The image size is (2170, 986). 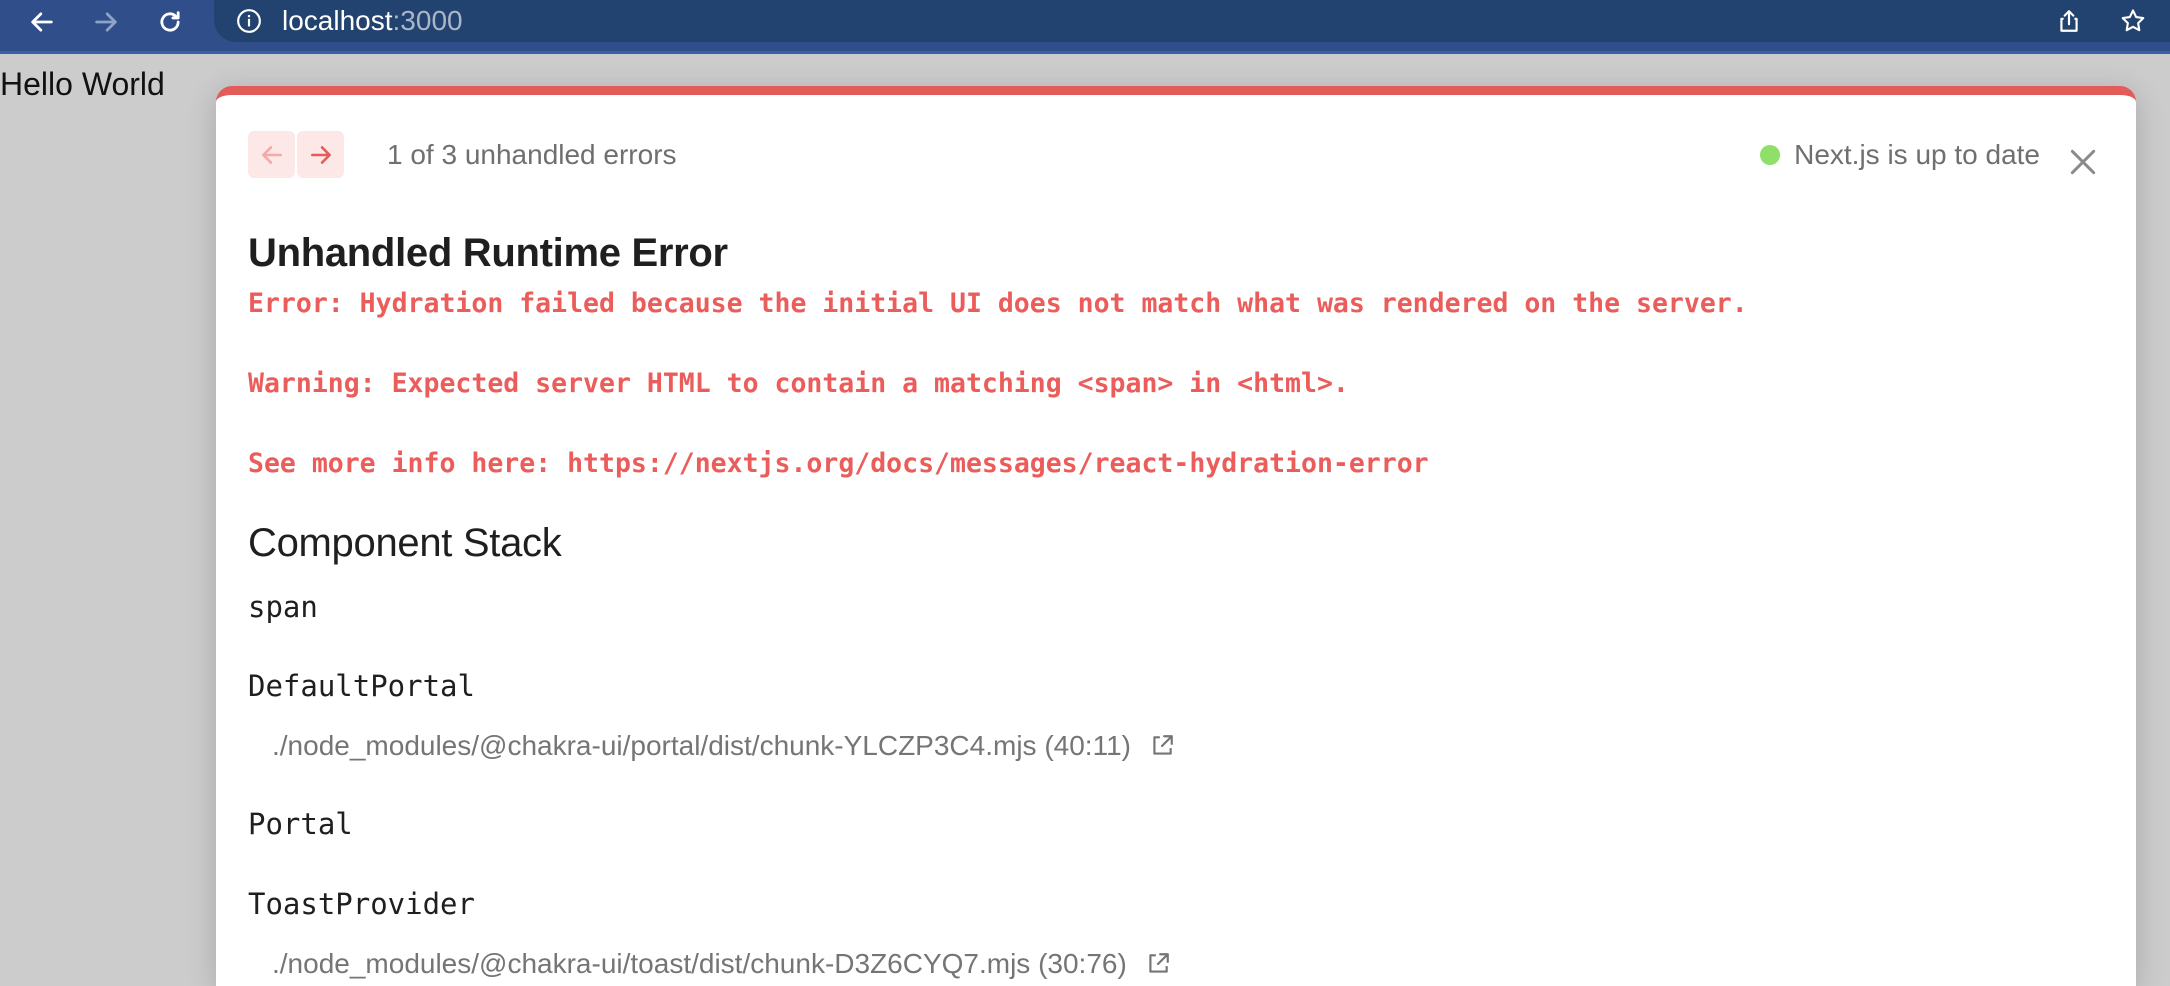 I want to click on nextjs-version-status: Next.js is up to date, so click(x=1900, y=155).